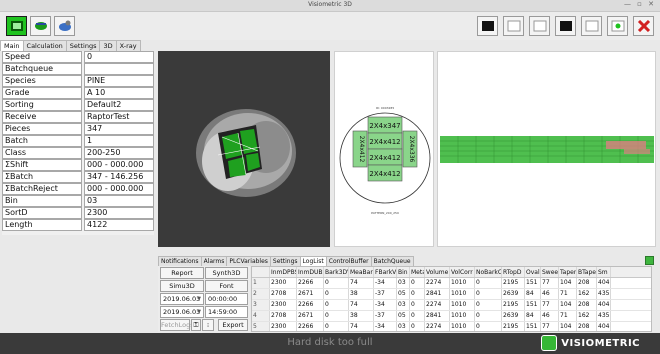  Describe the element at coordinates (437, 272) in the screenshot. I see `column-header: Volume` at that location.